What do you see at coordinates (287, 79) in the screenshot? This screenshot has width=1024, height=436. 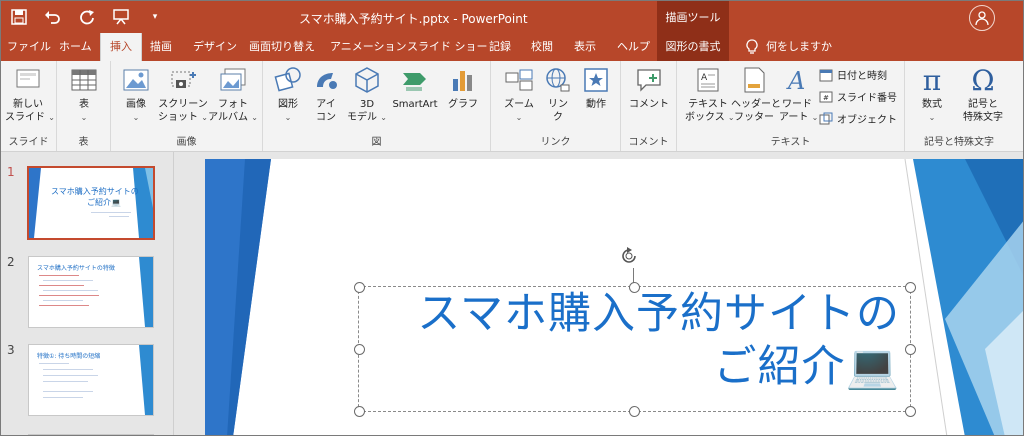 I see `shapes-icon` at bounding box center [287, 79].